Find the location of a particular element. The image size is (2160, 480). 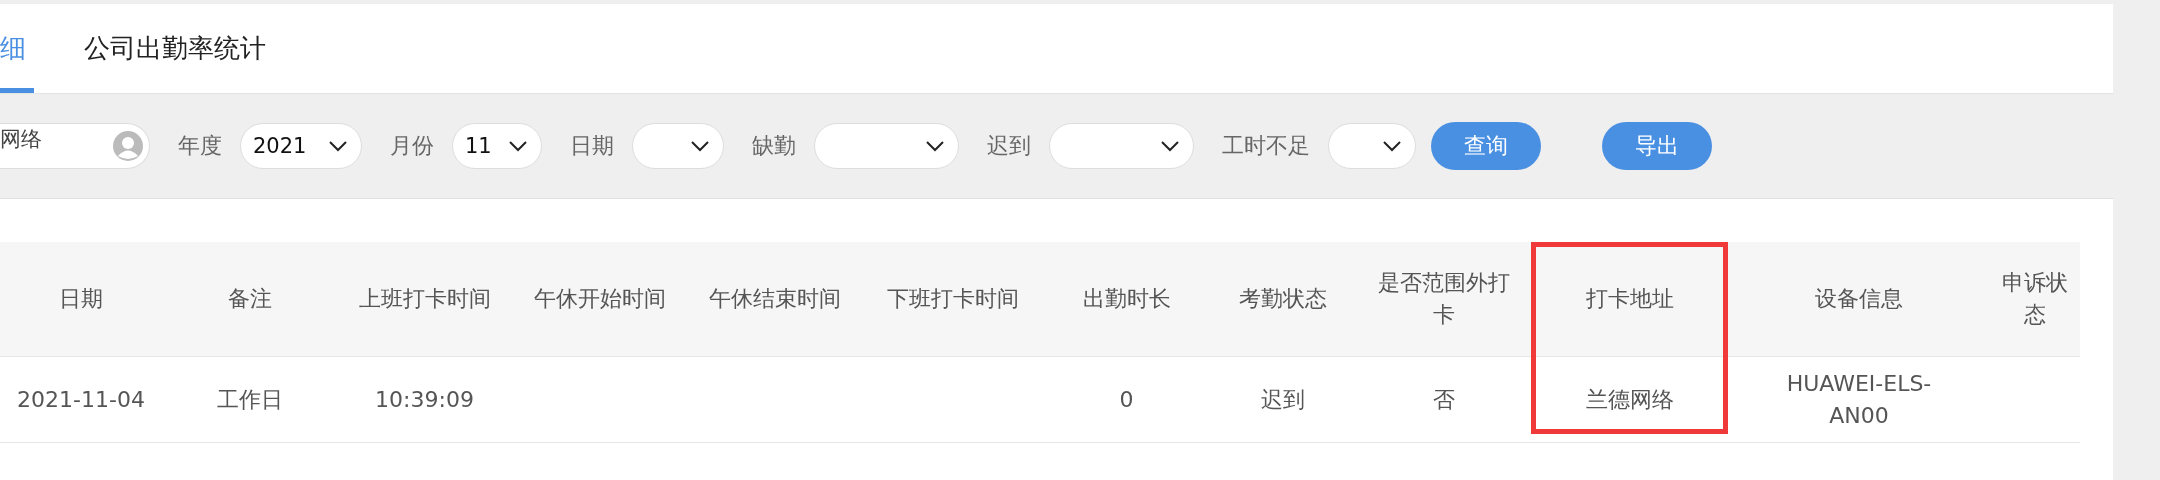

column-header: 设备信息 is located at coordinates (1859, 299).